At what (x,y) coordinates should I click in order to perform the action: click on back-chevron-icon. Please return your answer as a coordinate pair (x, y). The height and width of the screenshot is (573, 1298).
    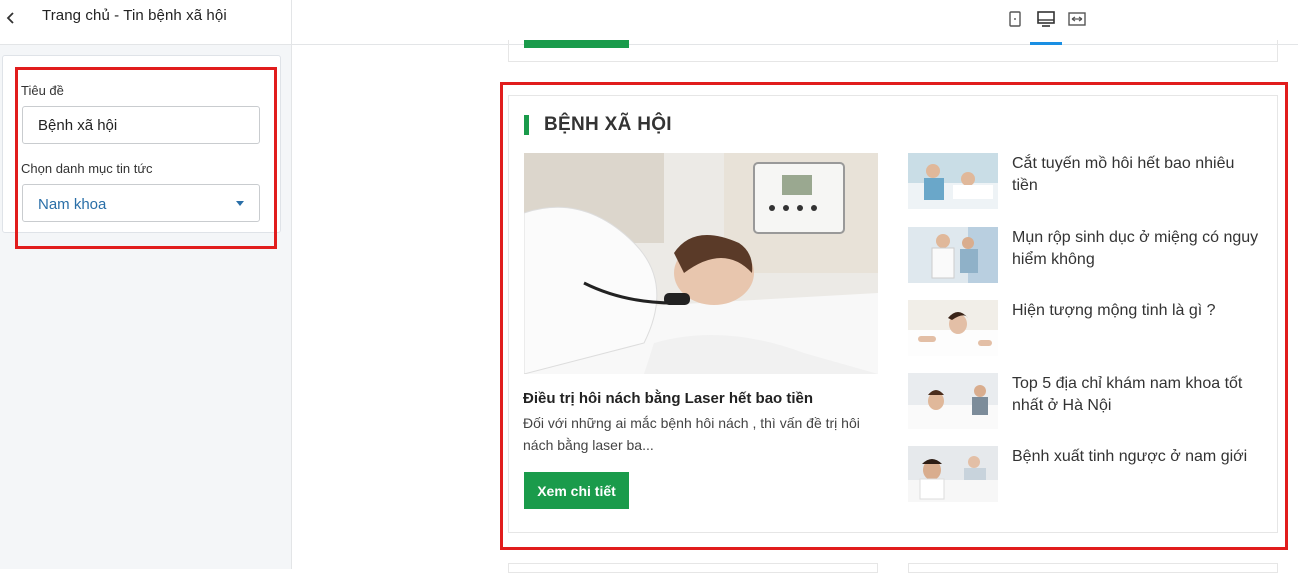
    Looking at the image, I should click on (11, 18).